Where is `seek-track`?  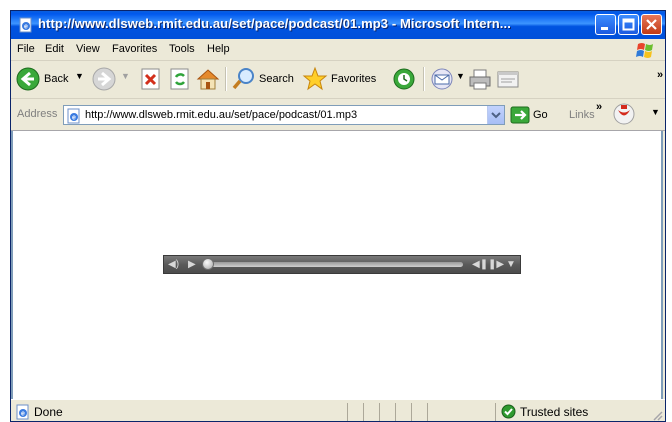 seek-track is located at coordinates (332, 264).